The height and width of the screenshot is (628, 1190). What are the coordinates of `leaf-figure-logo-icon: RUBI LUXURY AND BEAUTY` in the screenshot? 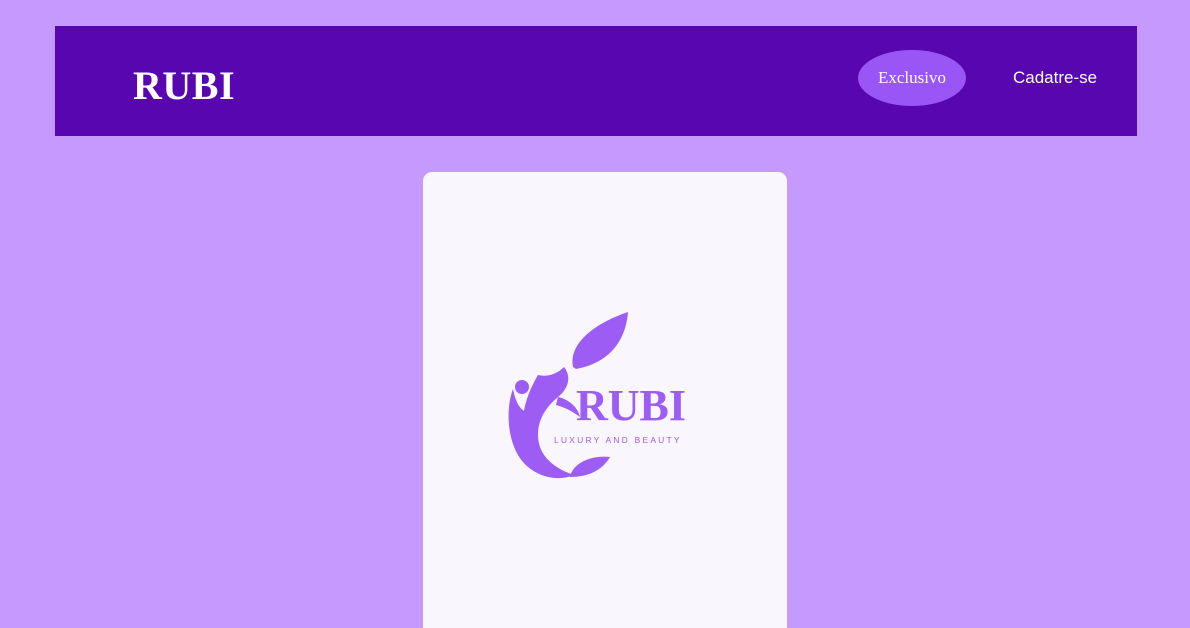 It's located at (597, 395).